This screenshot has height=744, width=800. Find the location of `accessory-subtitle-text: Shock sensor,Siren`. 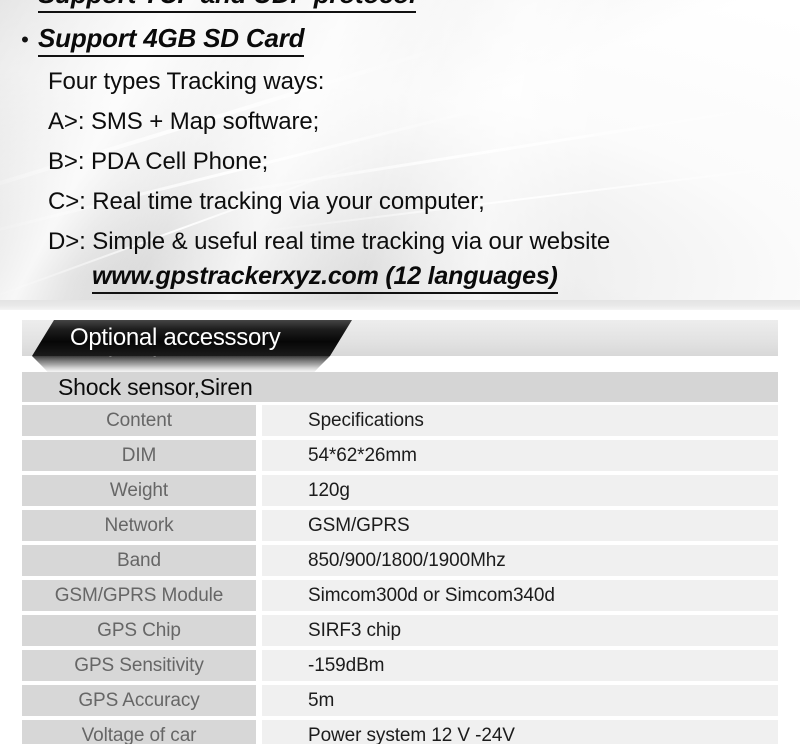

accessory-subtitle-text: Shock sensor,Siren is located at coordinates (155, 386).